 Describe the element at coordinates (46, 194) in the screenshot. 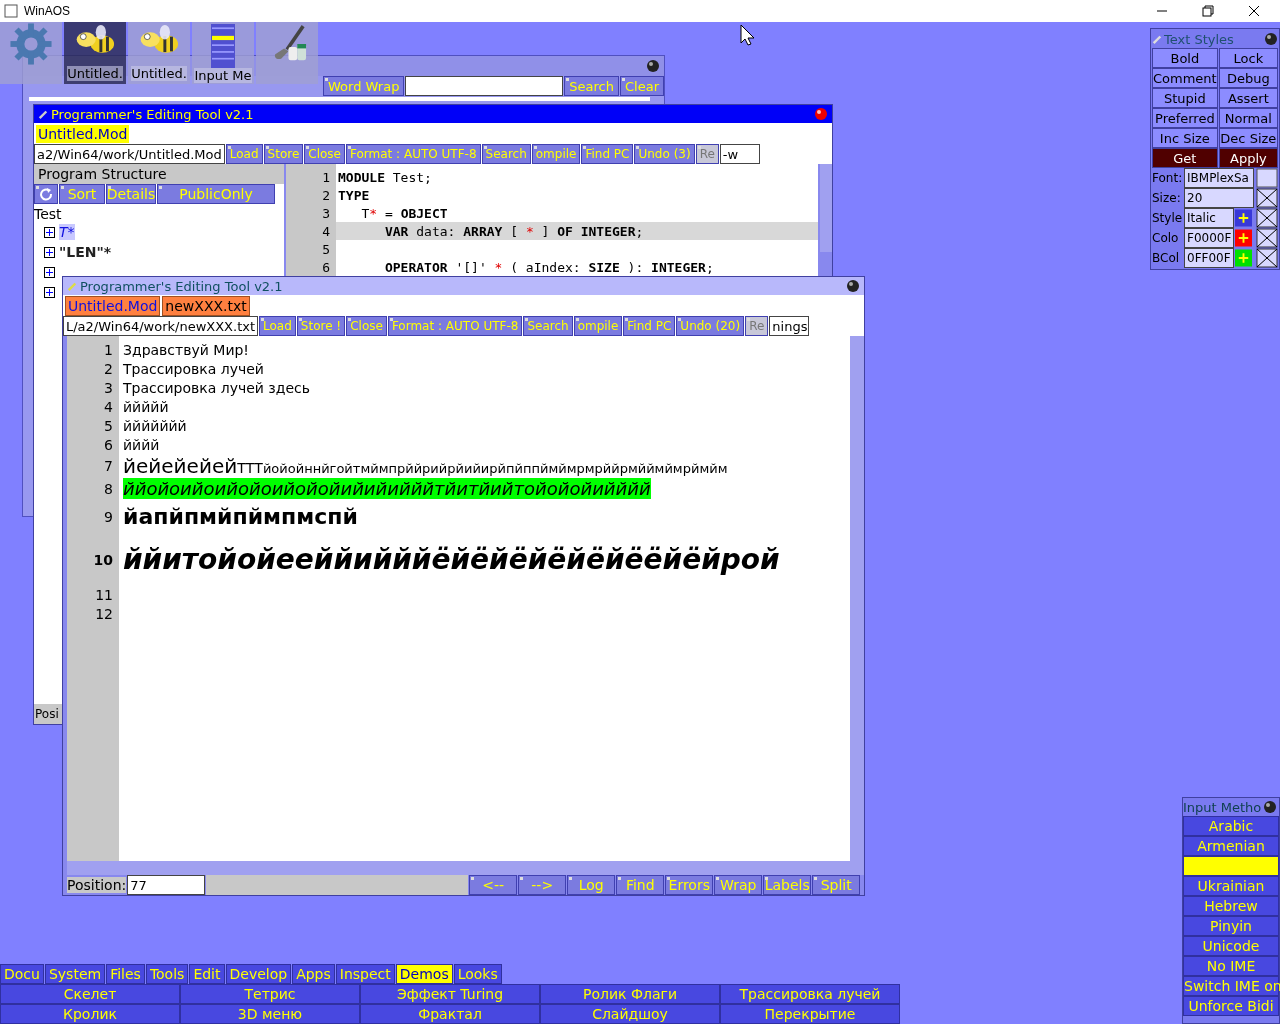

I see `refresh-button` at that location.